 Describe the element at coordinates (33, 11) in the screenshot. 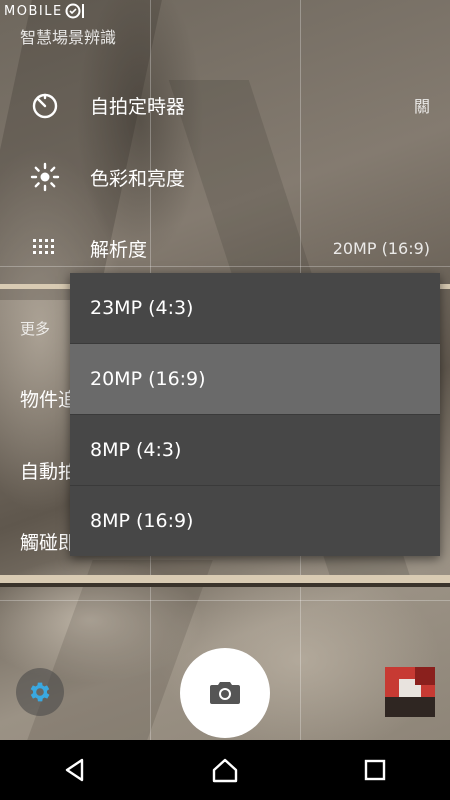

I see `watermark-text: MOBILE` at that location.